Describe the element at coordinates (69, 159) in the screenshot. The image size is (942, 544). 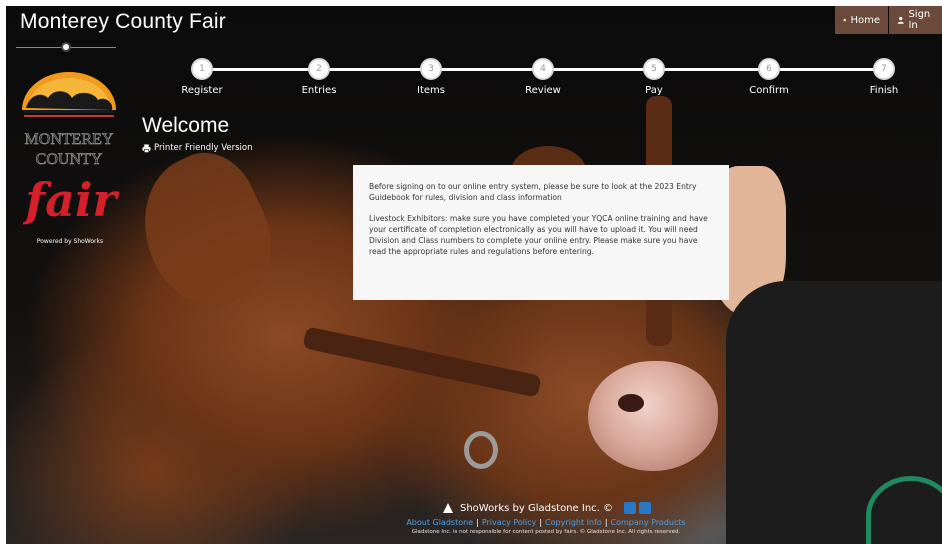
I see `svg-text: COUNTY` at that location.